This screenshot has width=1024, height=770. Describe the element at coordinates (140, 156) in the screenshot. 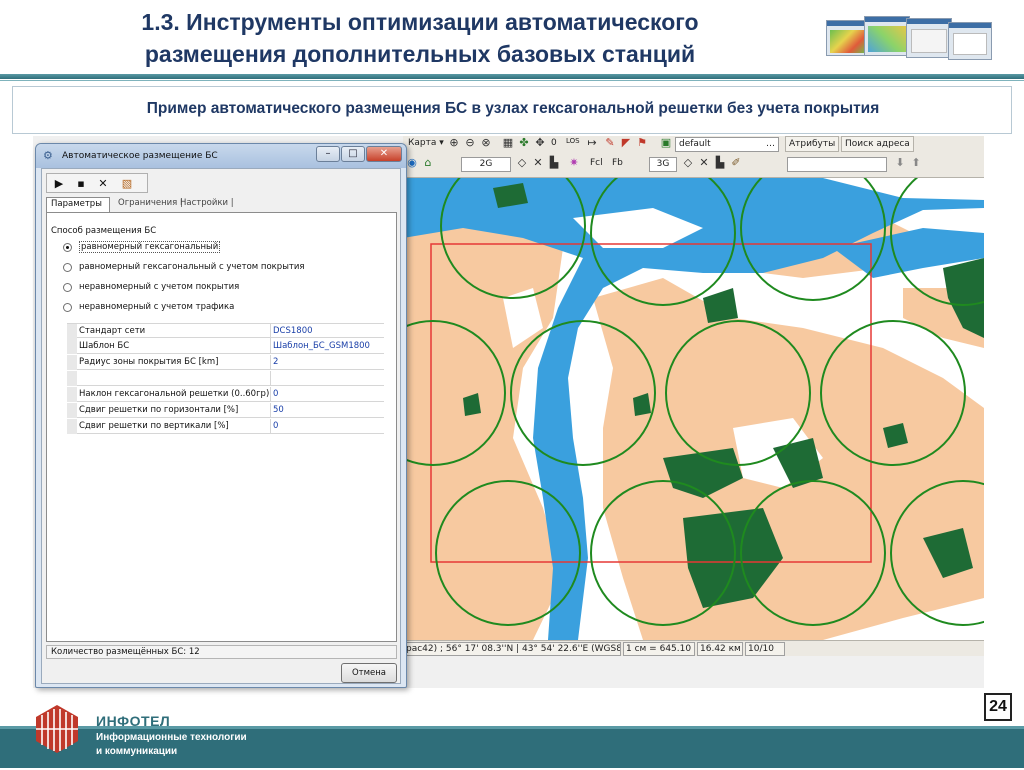

I see `dialog-title: Автоматическое размещение БС` at that location.